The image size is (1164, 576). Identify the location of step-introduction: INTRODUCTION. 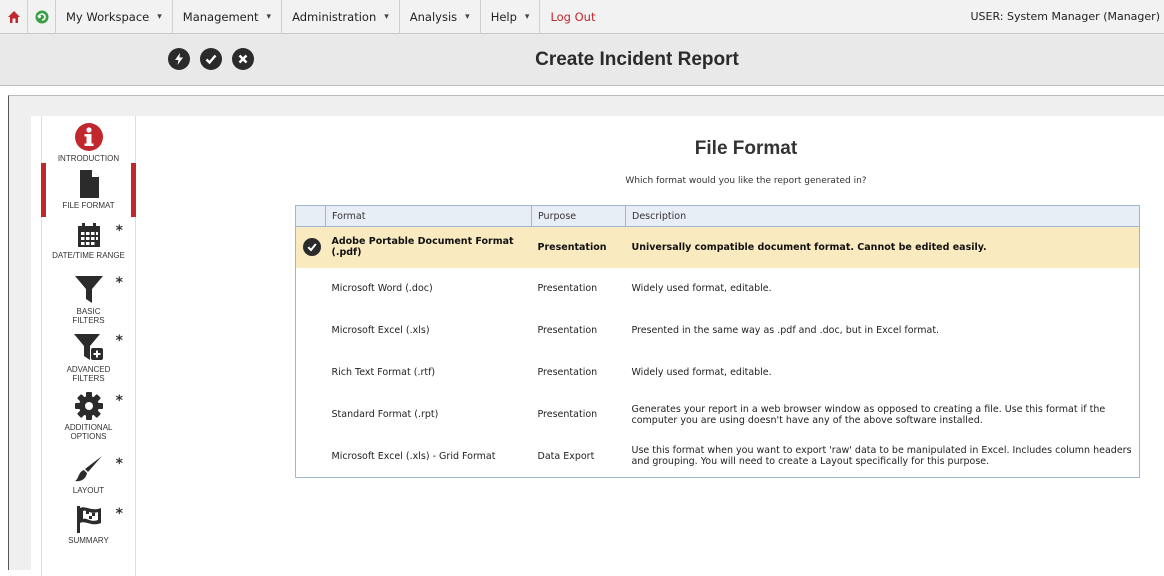
(88, 142).